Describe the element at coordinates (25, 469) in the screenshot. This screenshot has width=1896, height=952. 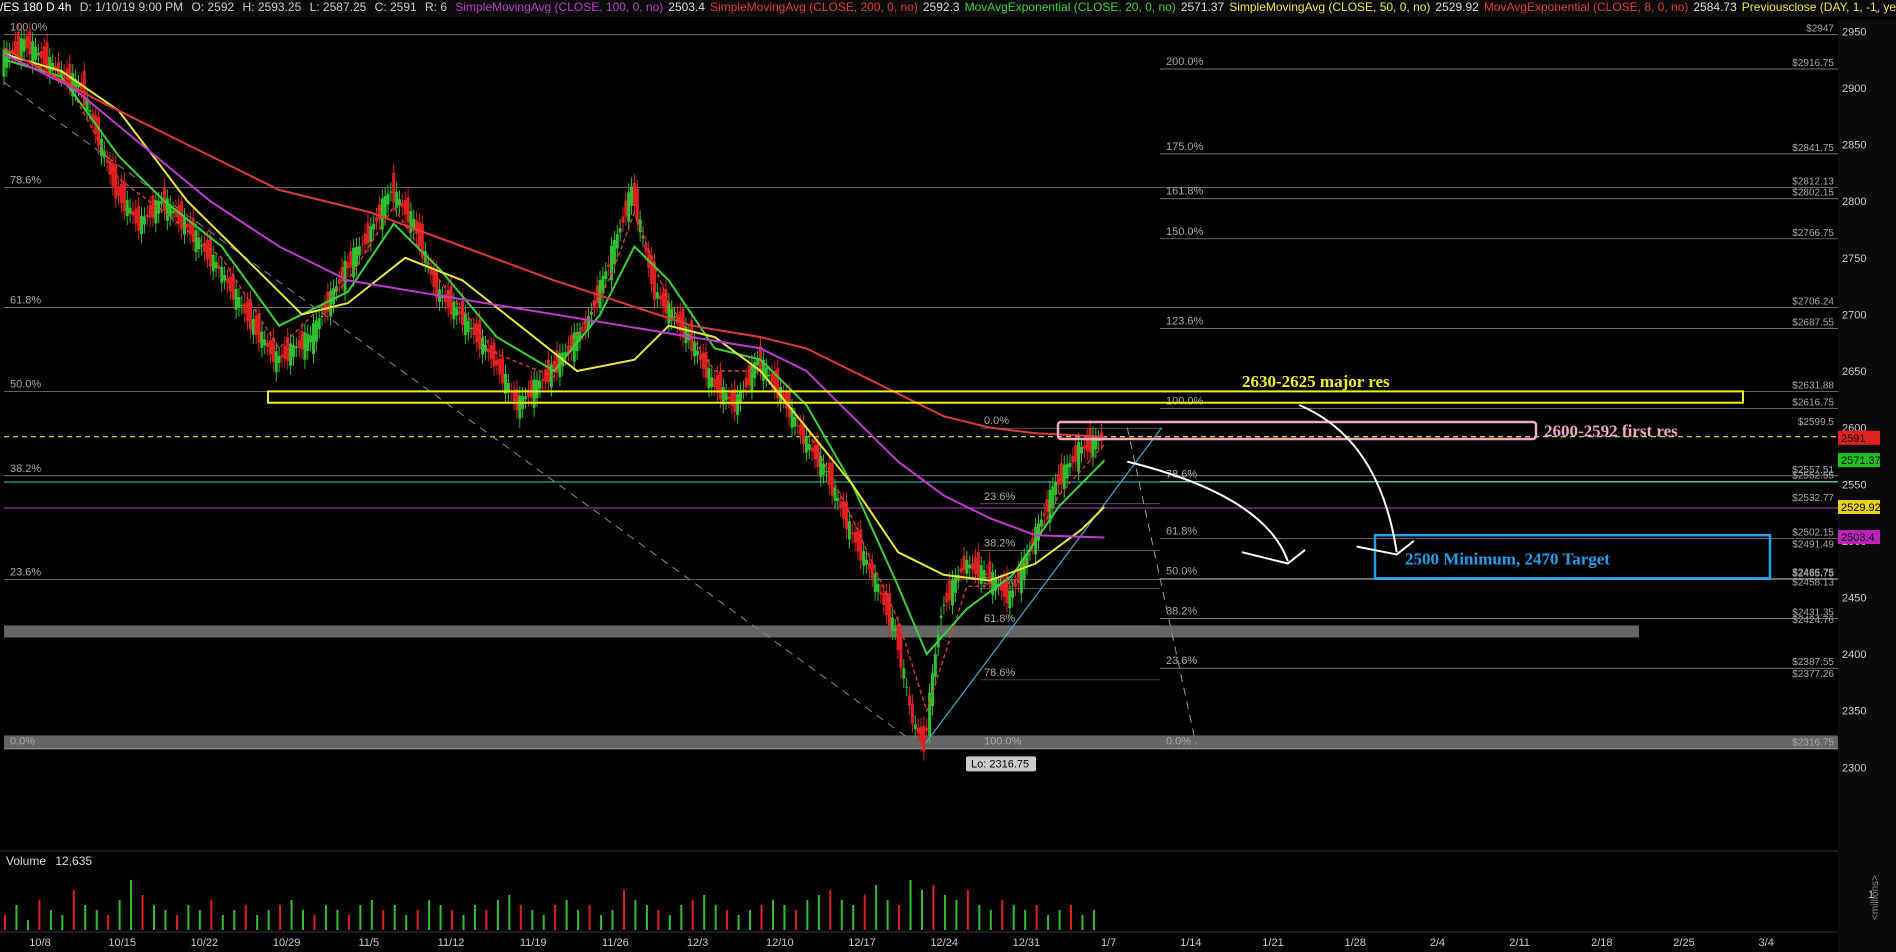
I see `fib-label: 38.2%` at that location.